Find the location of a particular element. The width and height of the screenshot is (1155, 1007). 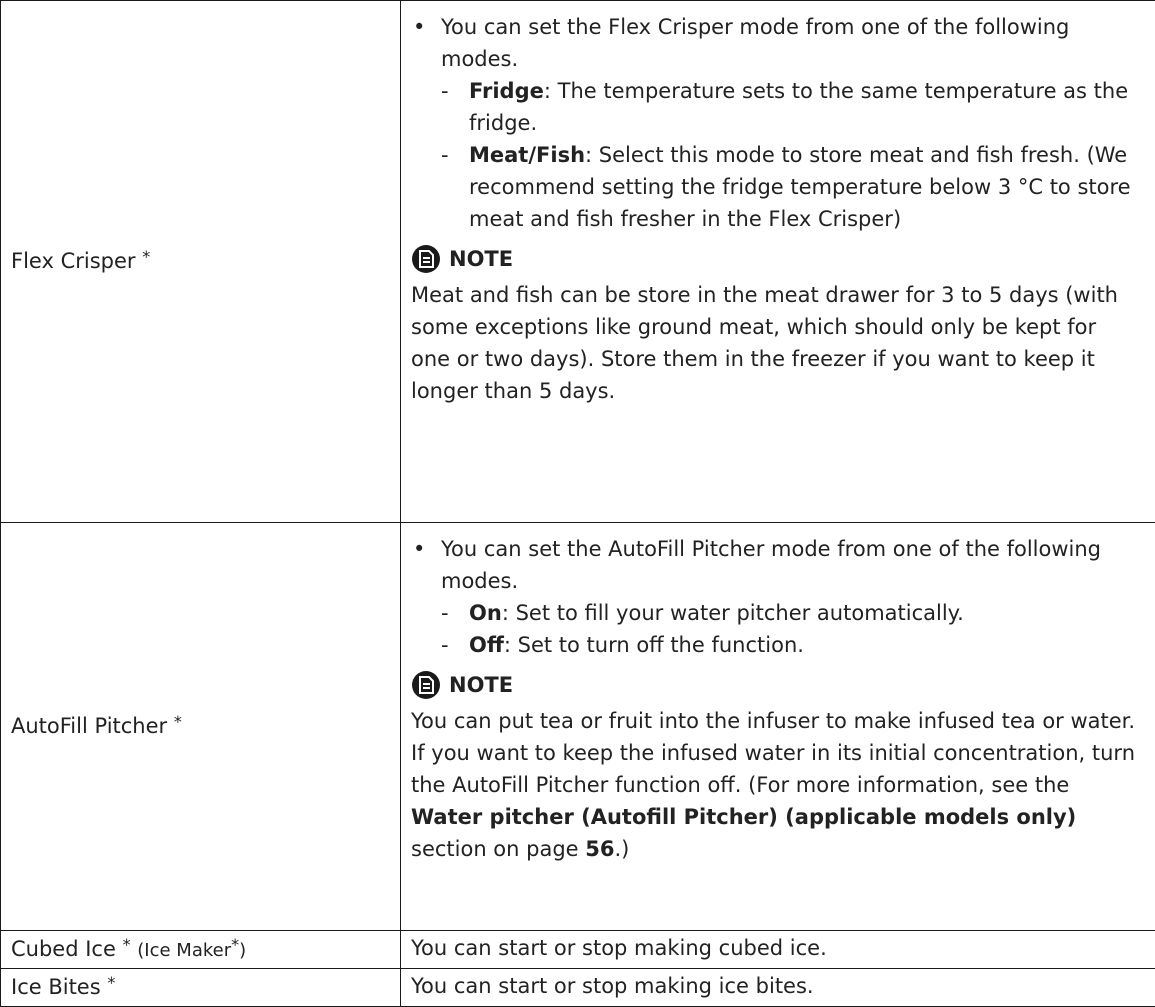

feature-name-cell: Ice Bites * is located at coordinates (201, 988).